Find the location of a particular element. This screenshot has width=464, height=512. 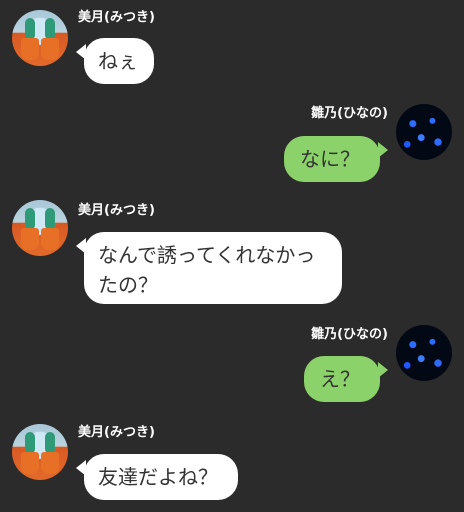

message-bubble: なんで誘ってくれなかったの？ is located at coordinates (209, 268).